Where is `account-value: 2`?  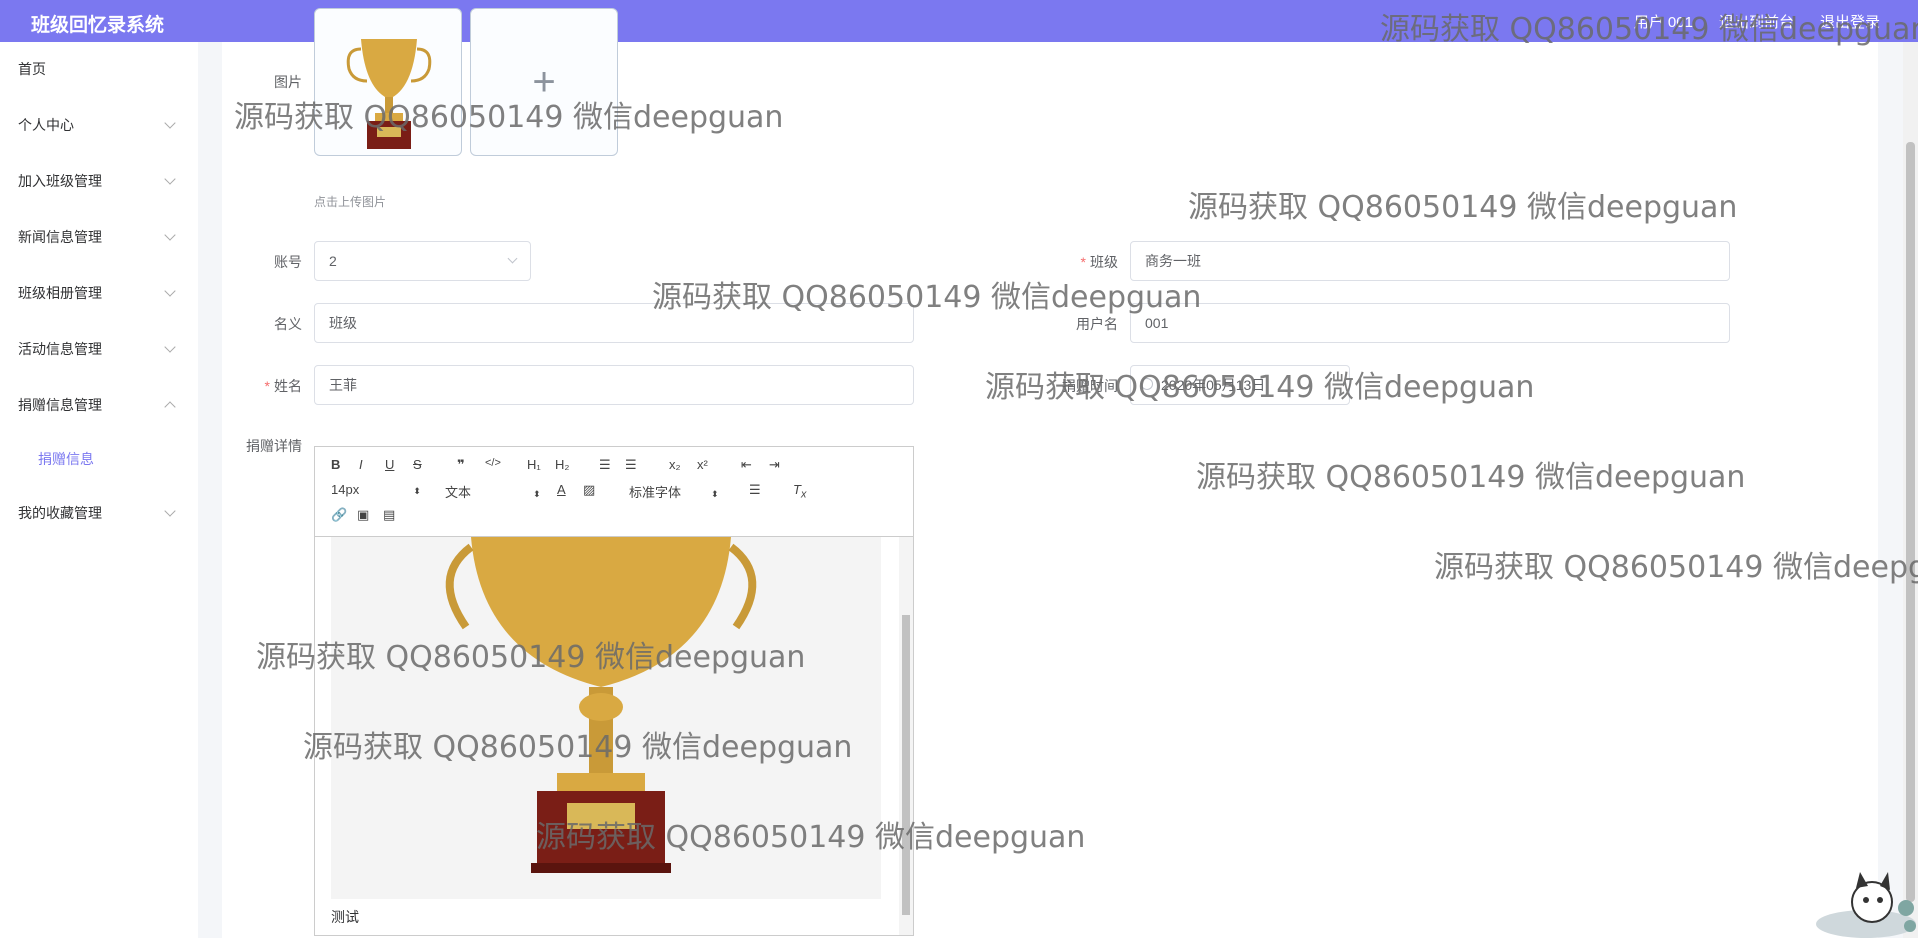 account-value: 2 is located at coordinates (333, 261).